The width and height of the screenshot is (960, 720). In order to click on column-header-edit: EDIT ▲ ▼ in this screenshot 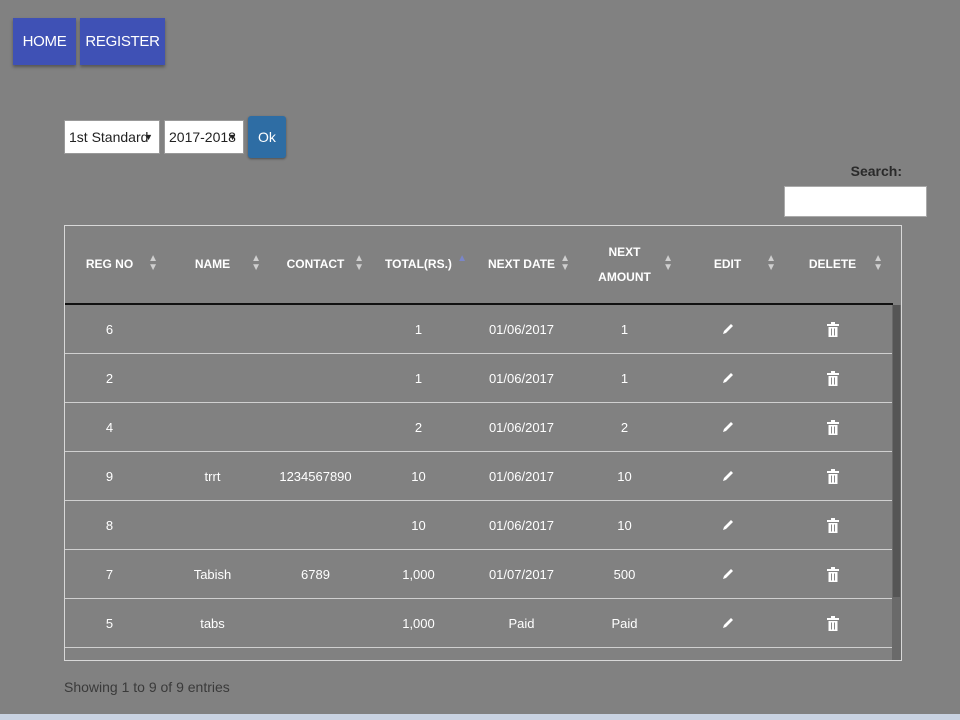, I will do `click(734, 264)`.